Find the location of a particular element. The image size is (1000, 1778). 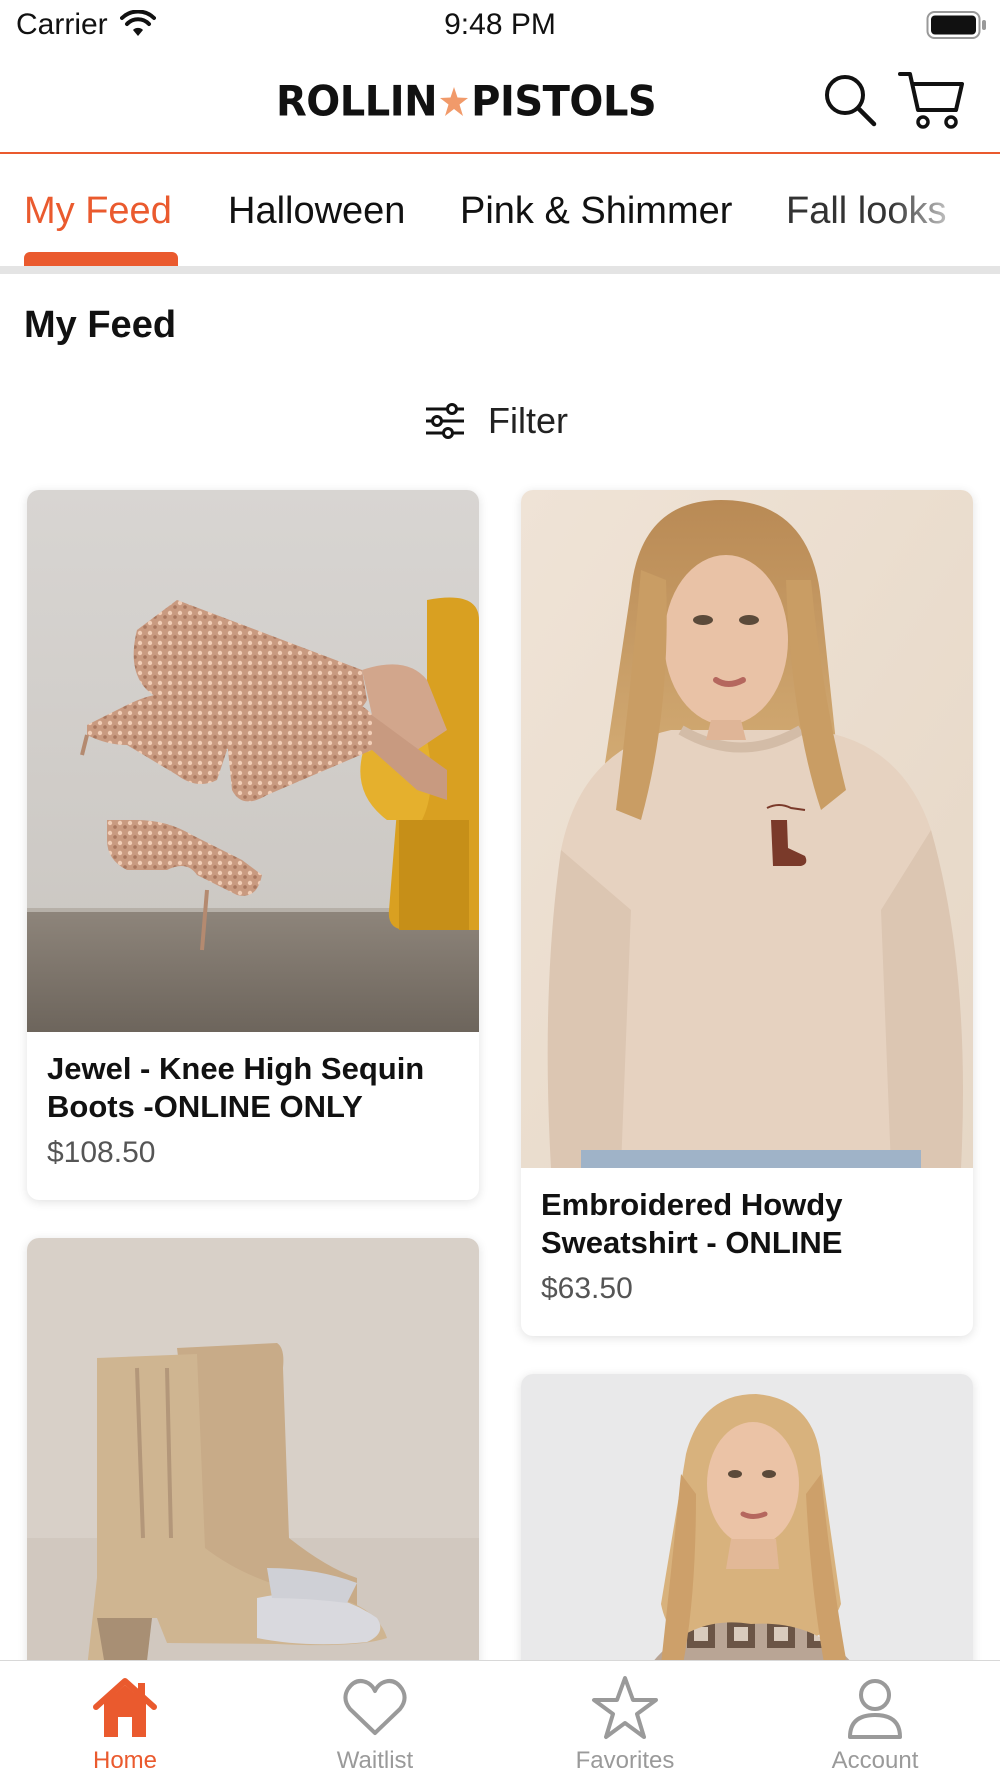

status-bar: Carrier 9:48 PM is located at coordinates (500, 25).